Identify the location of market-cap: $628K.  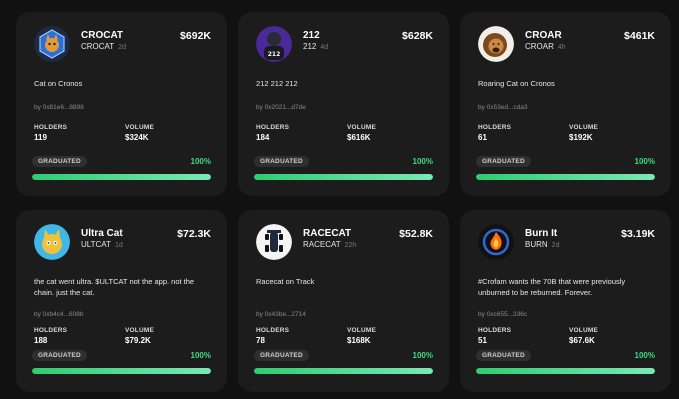
(417, 36).